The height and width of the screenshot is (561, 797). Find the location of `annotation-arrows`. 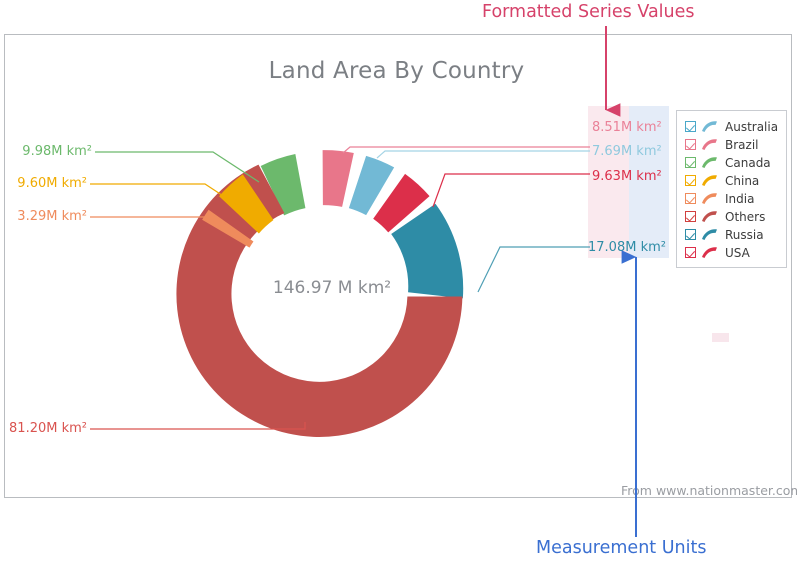

annotation-arrows is located at coordinates (621, 281).